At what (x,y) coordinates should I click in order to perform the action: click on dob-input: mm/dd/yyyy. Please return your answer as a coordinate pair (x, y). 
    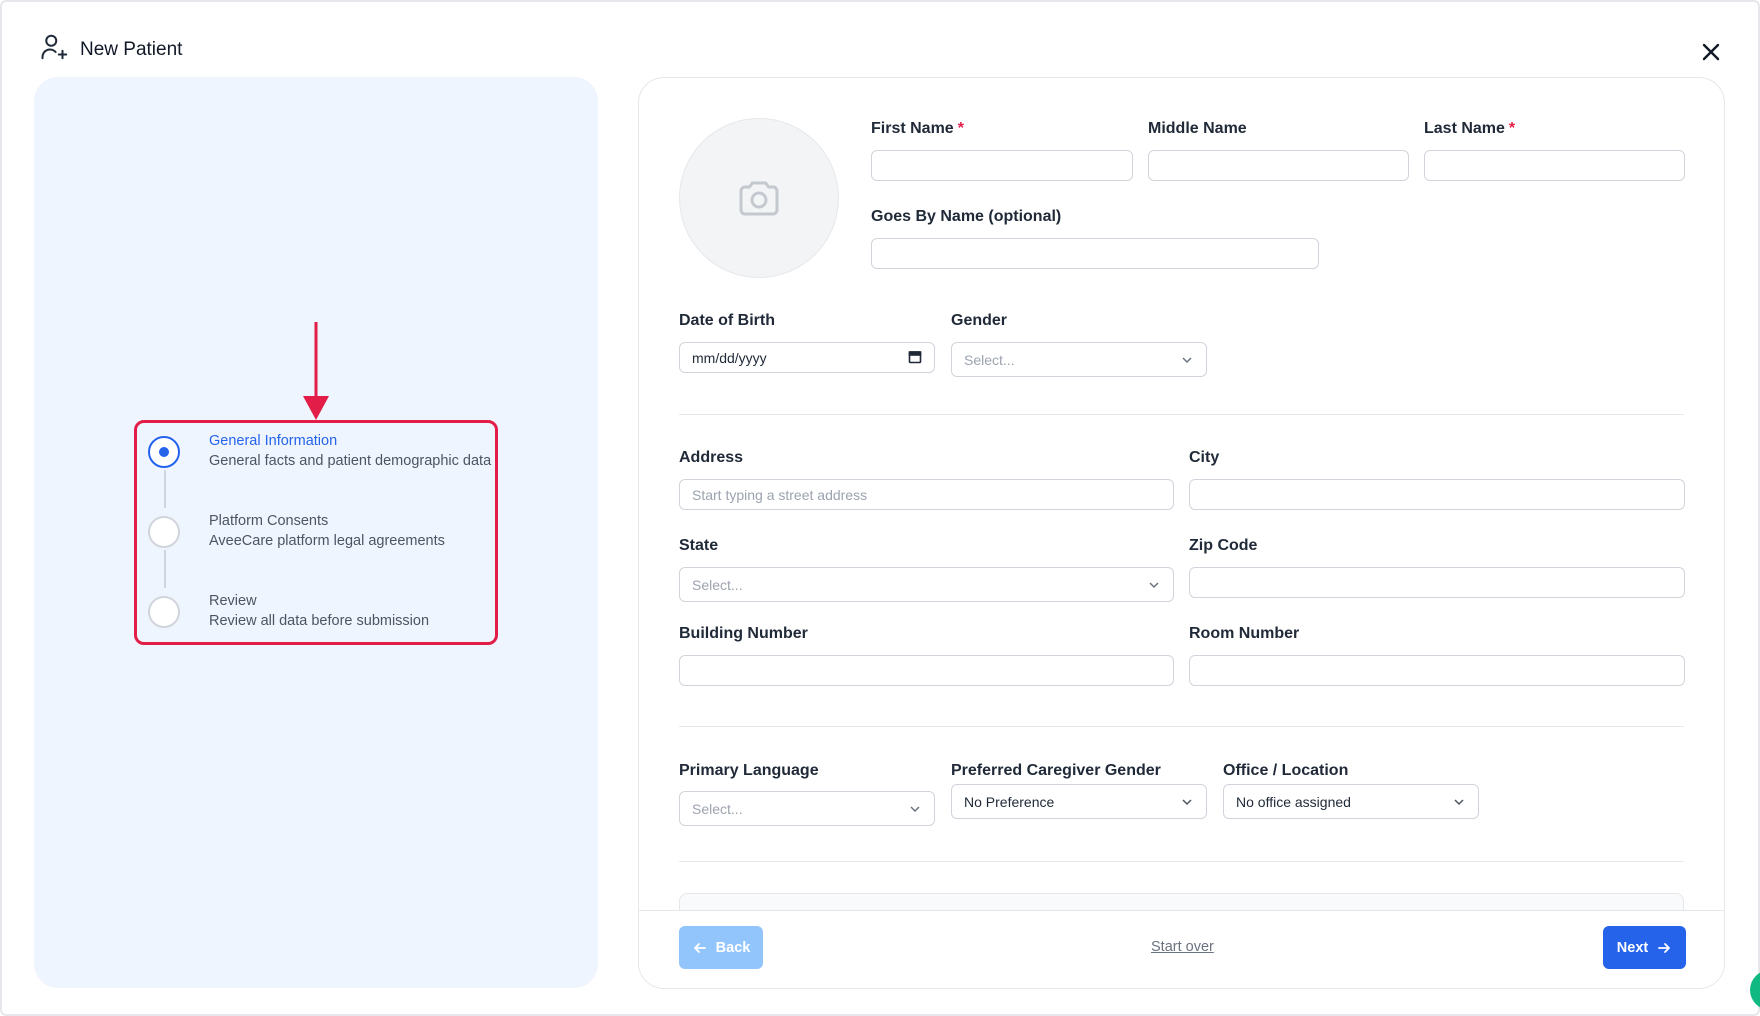
    Looking at the image, I should click on (807, 357).